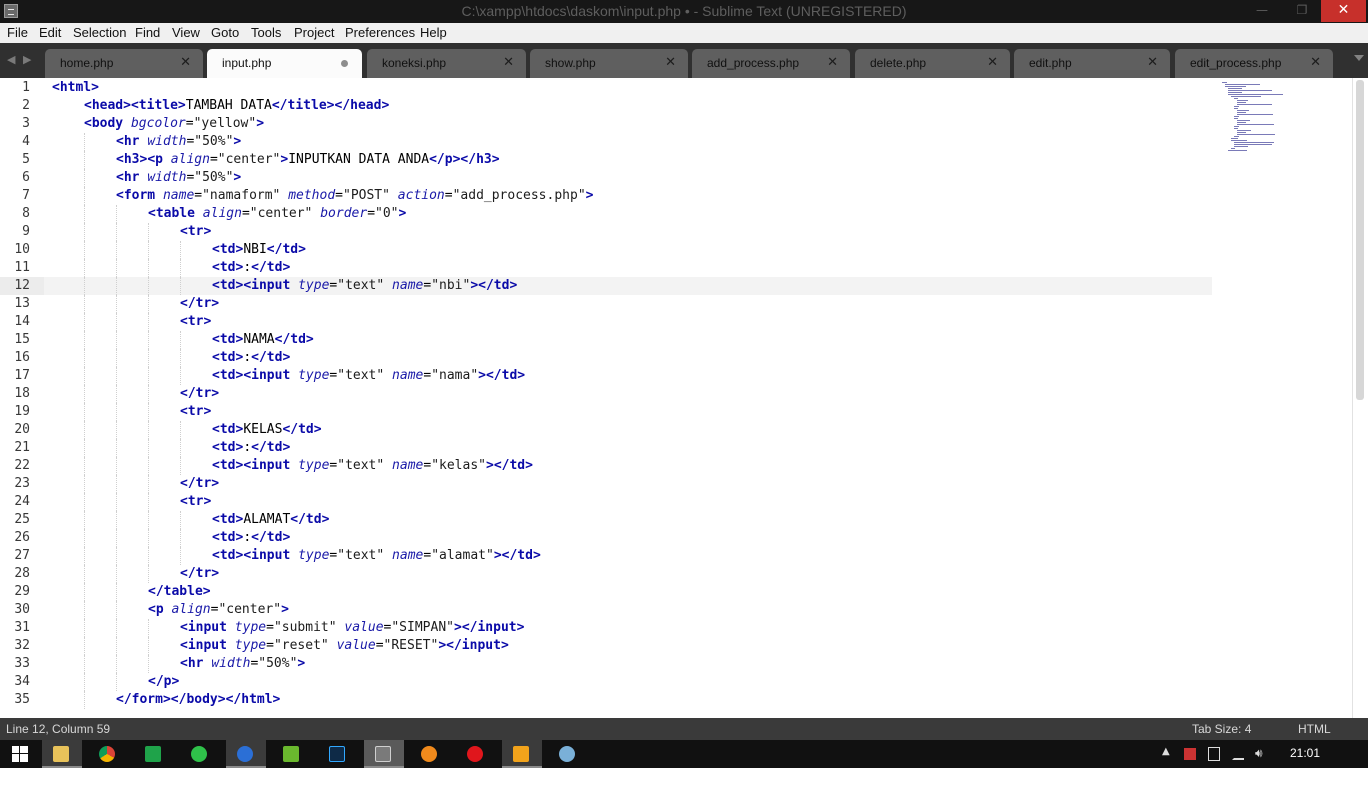 Image resolution: width=1368 pixels, height=796 pixels. What do you see at coordinates (277, 214) in the screenshot?
I see `code-line: <table align="center" border="0">` at bounding box center [277, 214].